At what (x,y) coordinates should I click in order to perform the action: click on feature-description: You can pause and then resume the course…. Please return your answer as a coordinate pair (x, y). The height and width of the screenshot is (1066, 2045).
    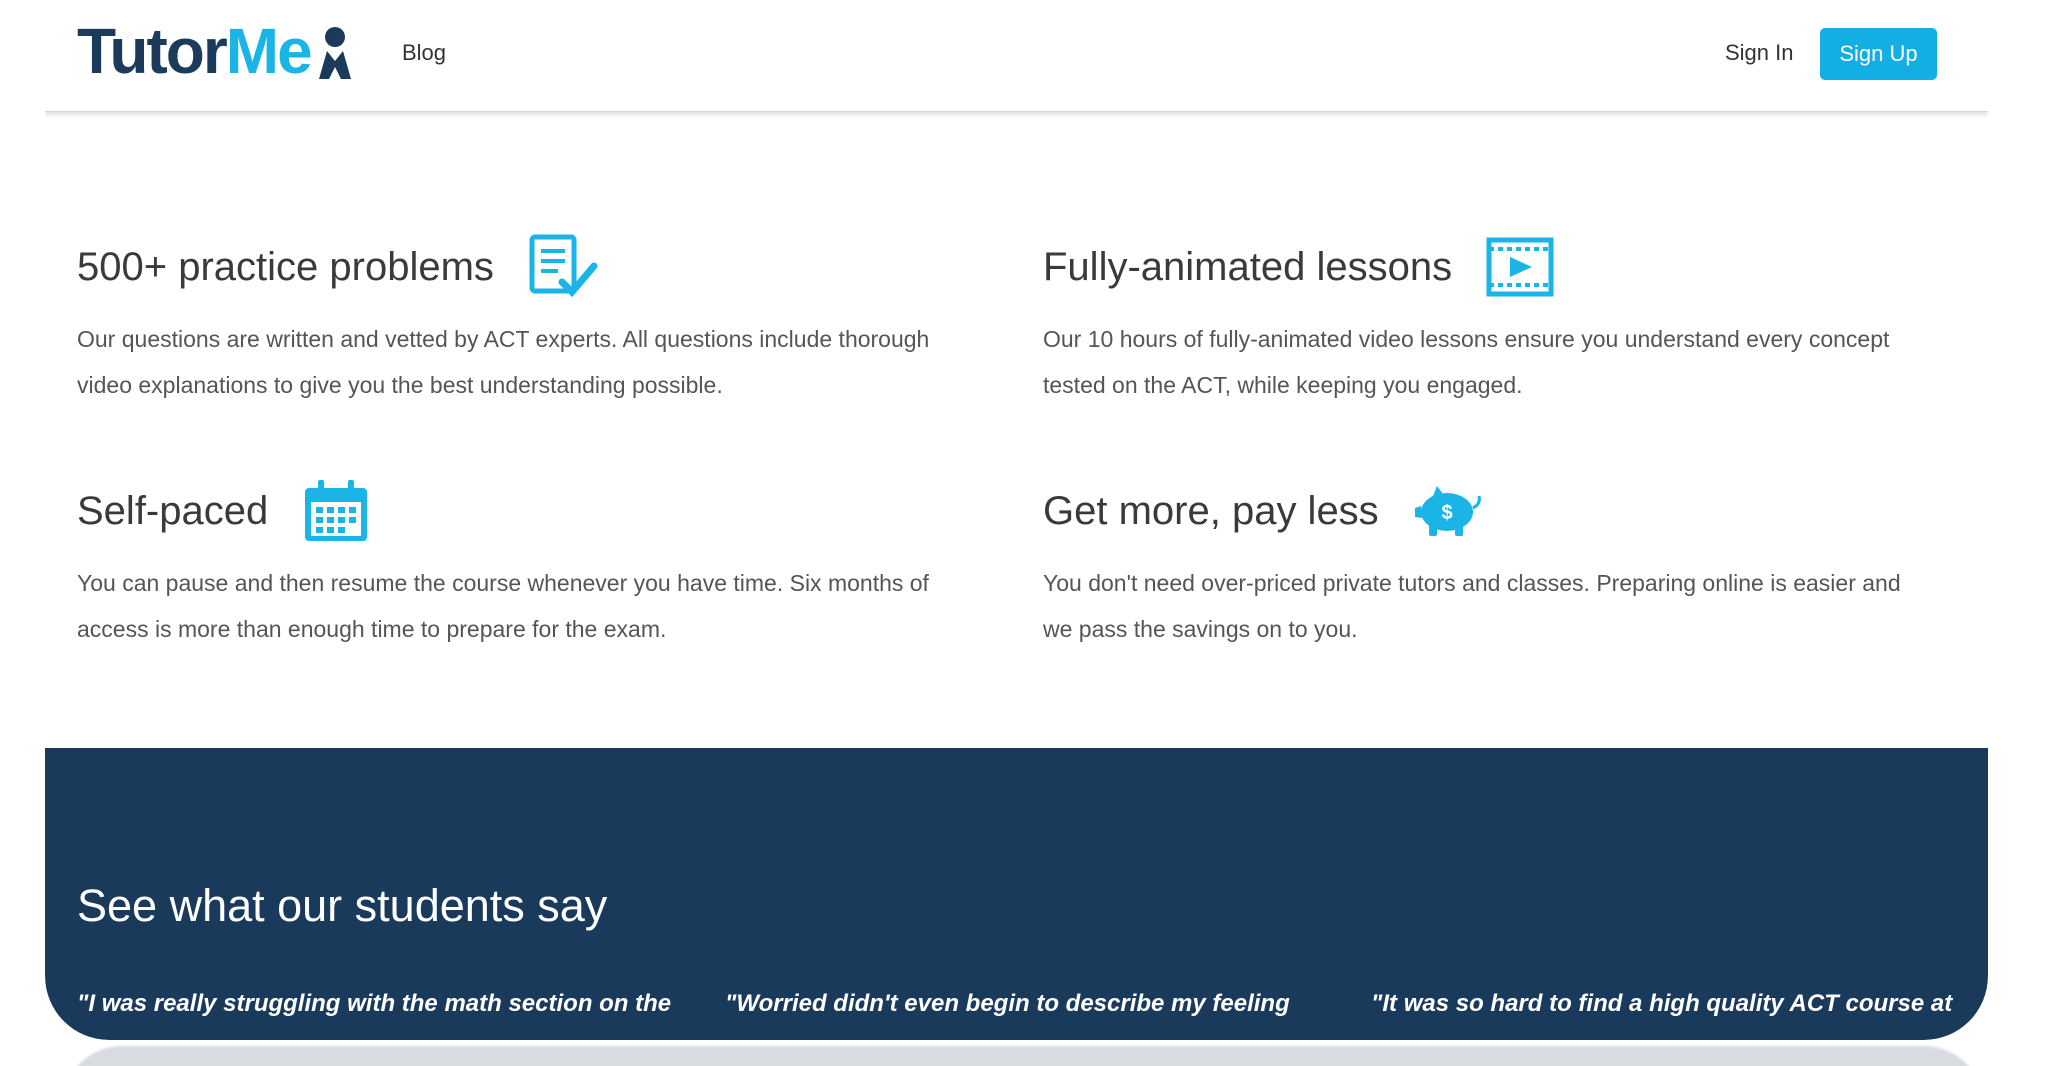
    Looking at the image, I should click on (503, 606).